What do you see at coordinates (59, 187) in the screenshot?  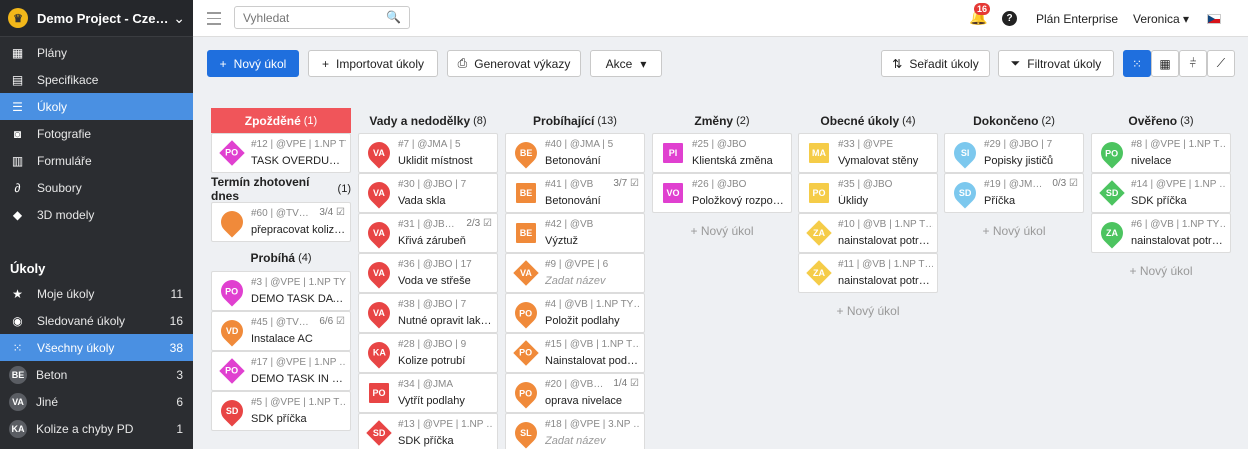 I see `nav-item-label: Soubory` at bounding box center [59, 187].